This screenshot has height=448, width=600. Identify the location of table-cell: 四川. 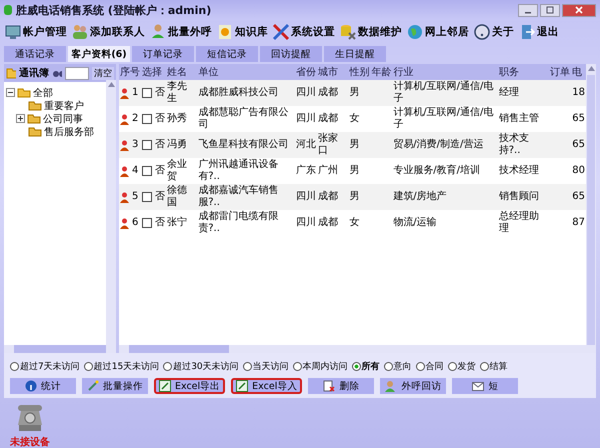
(306, 118).